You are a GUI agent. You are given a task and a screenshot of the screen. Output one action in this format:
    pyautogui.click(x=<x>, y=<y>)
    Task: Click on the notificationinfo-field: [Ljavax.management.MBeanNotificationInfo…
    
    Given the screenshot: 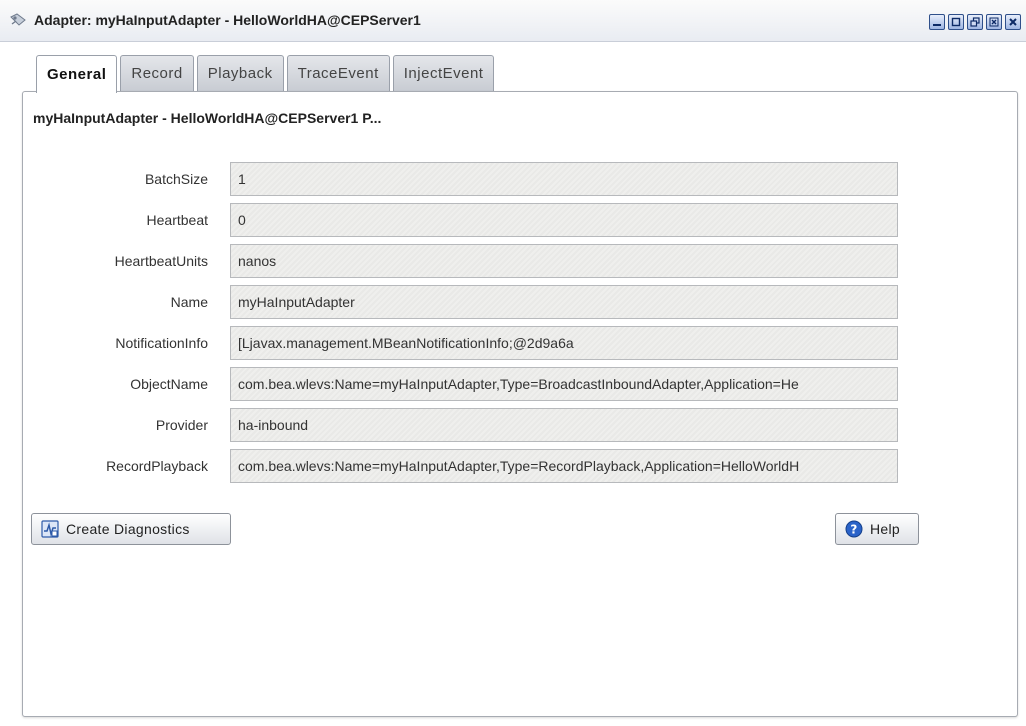 What is the action you would take?
    pyautogui.click(x=564, y=343)
    